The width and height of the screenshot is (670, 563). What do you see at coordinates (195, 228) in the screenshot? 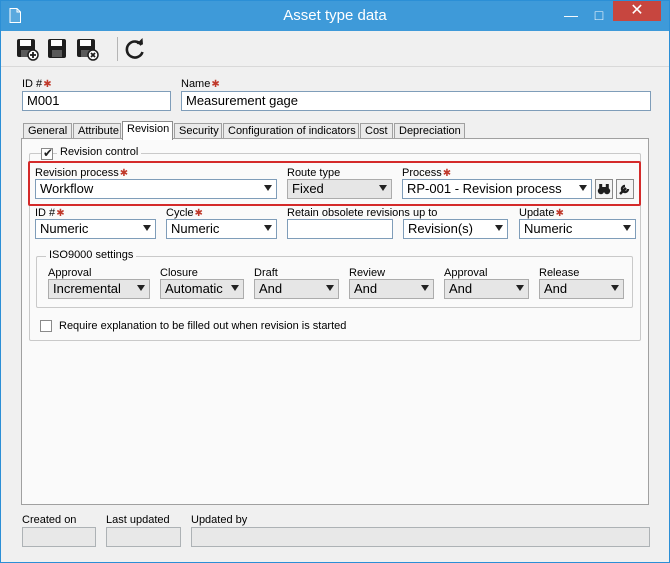
I see `cycle-value: Numeric` at bounding box center [195, 228].